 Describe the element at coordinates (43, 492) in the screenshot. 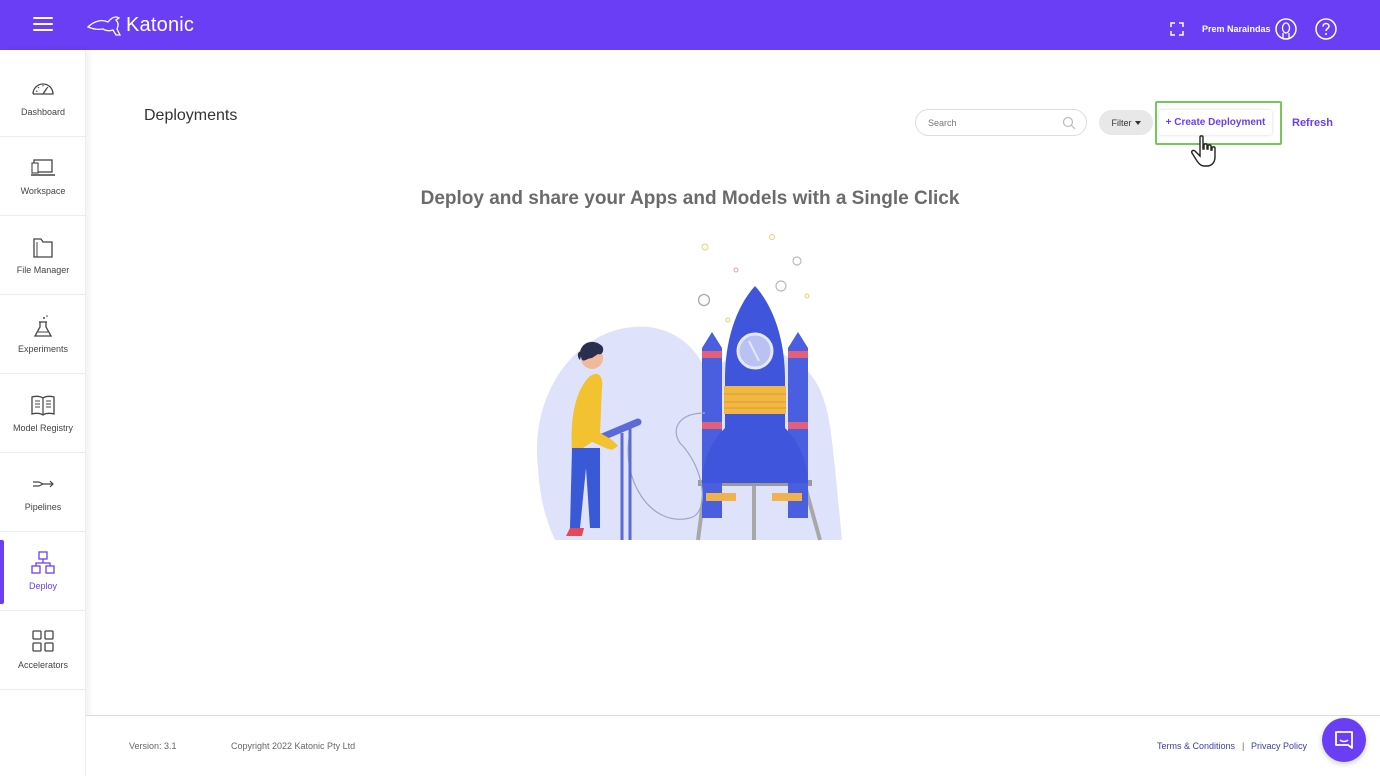

I see `sidebar-item-pipelines: Pipelines` at that location.